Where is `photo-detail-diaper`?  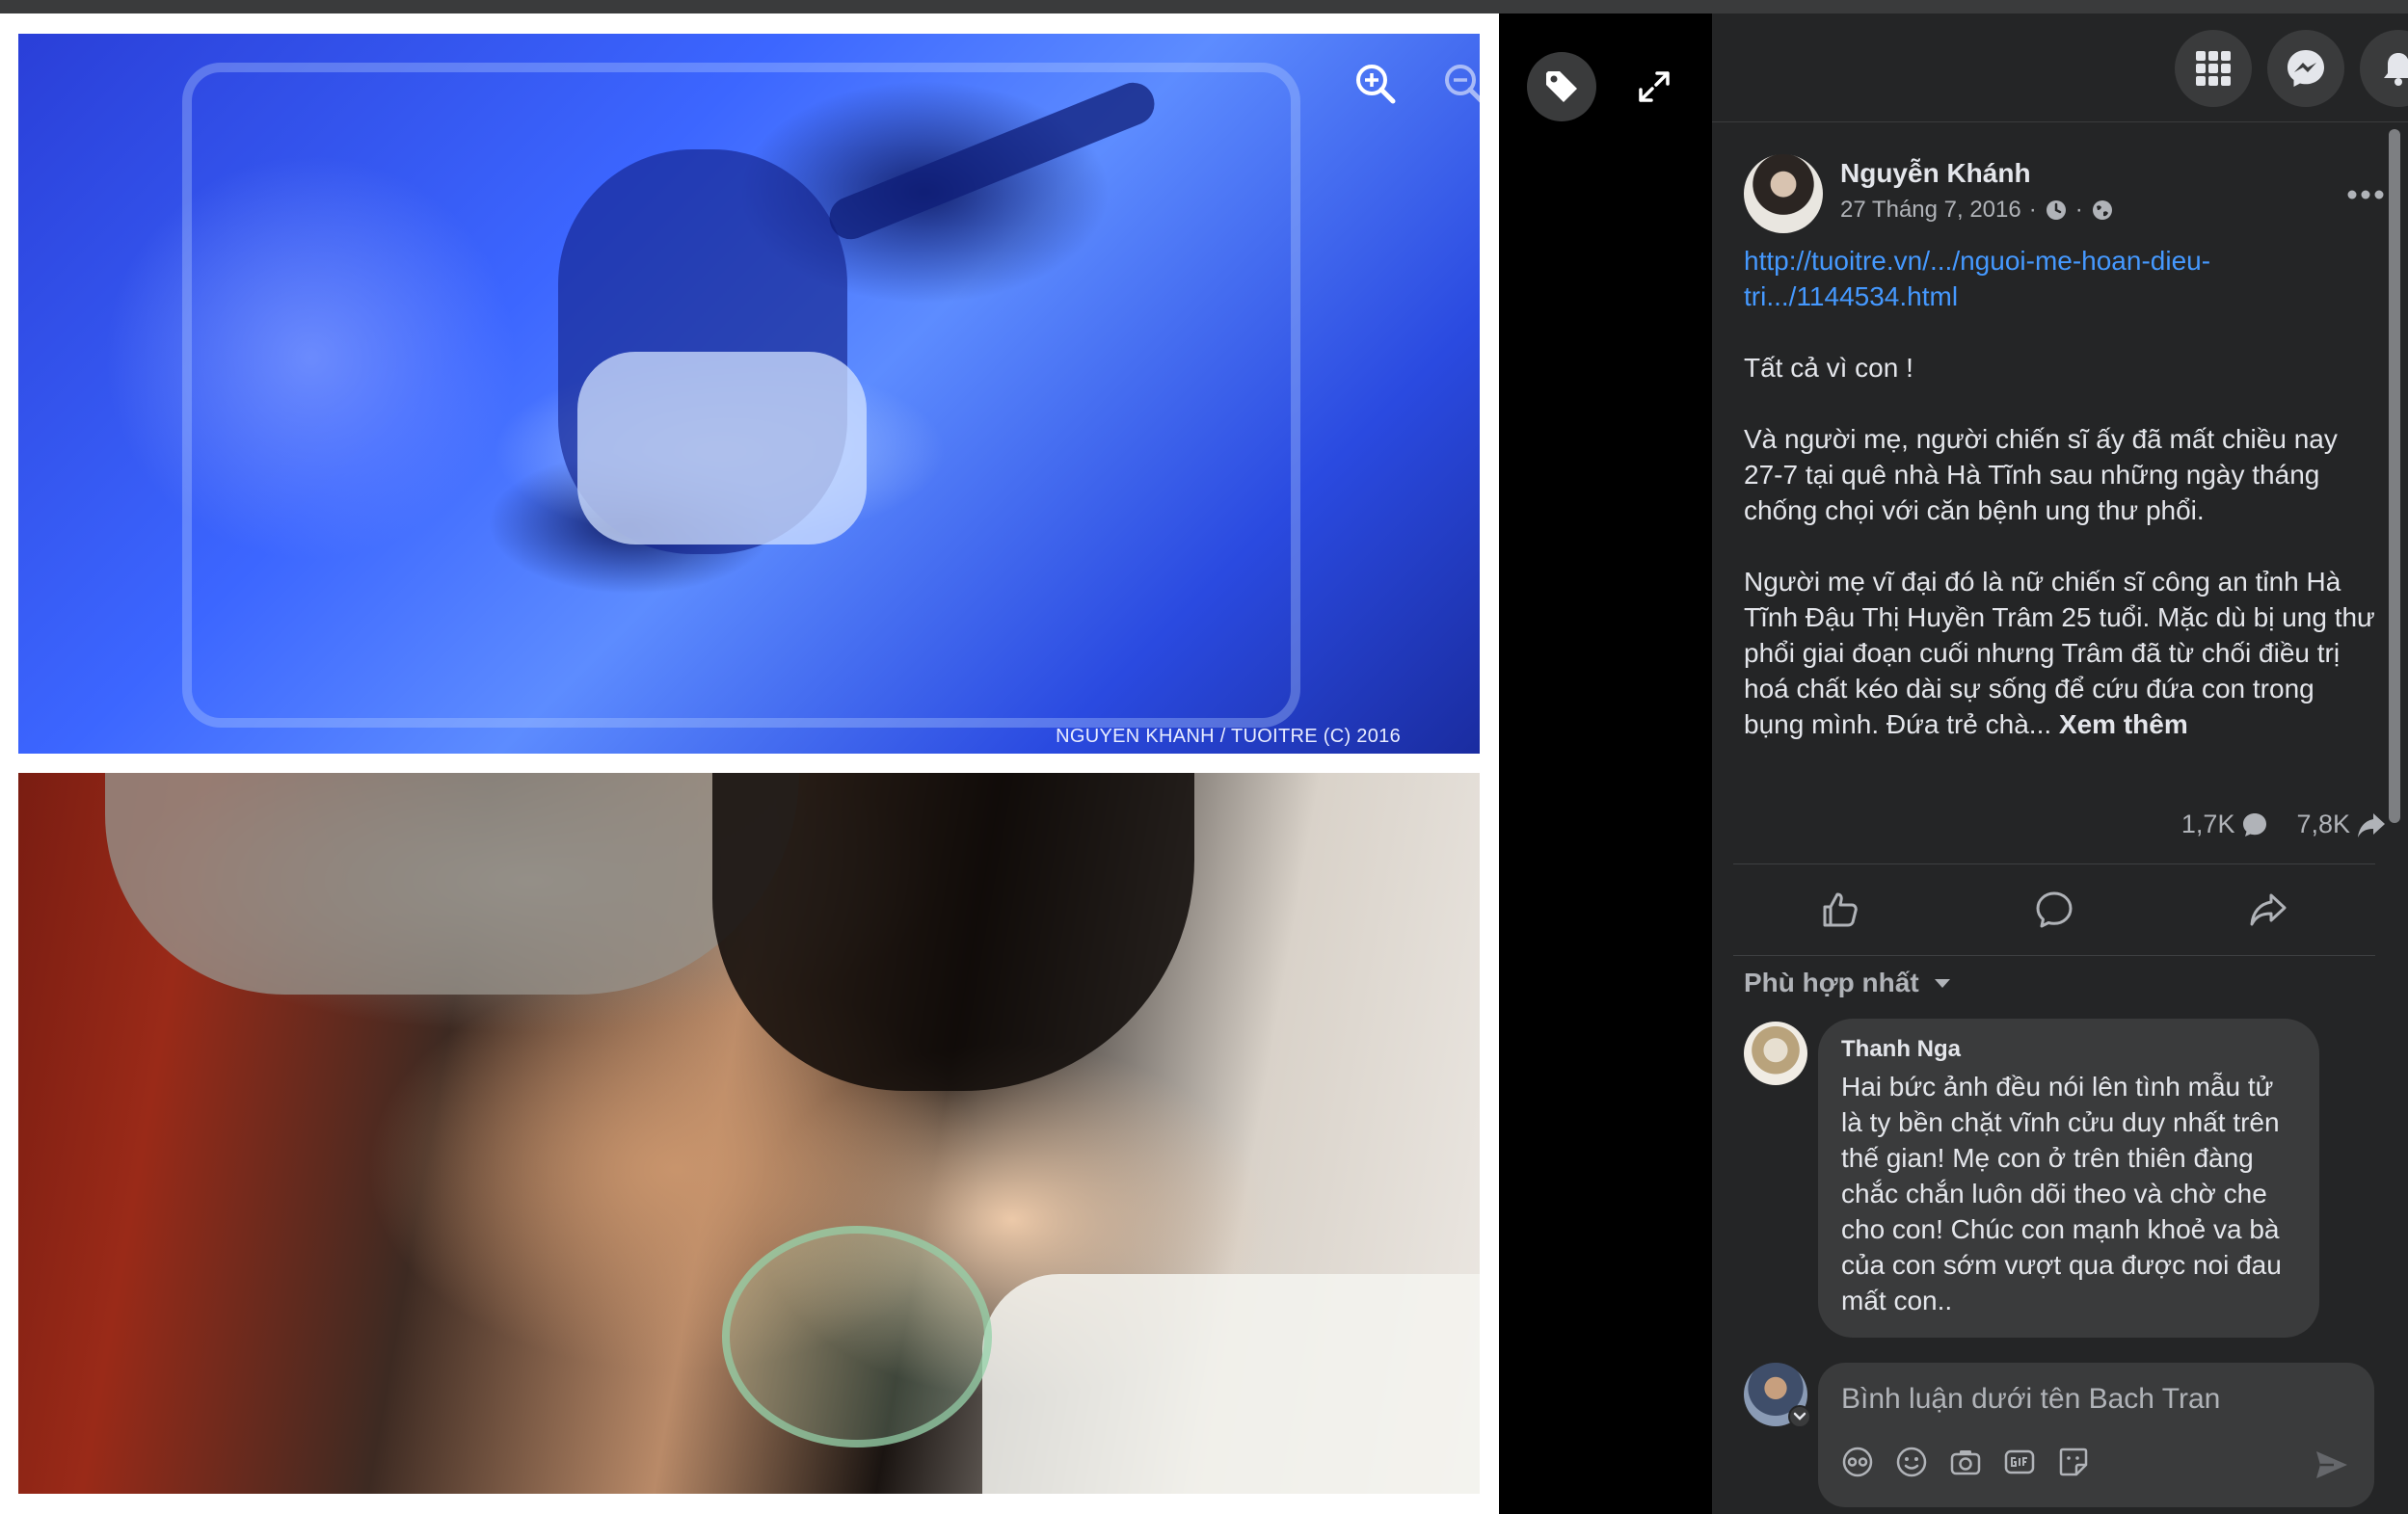 photo-detail-diaper is located at coordinates (722, 449).